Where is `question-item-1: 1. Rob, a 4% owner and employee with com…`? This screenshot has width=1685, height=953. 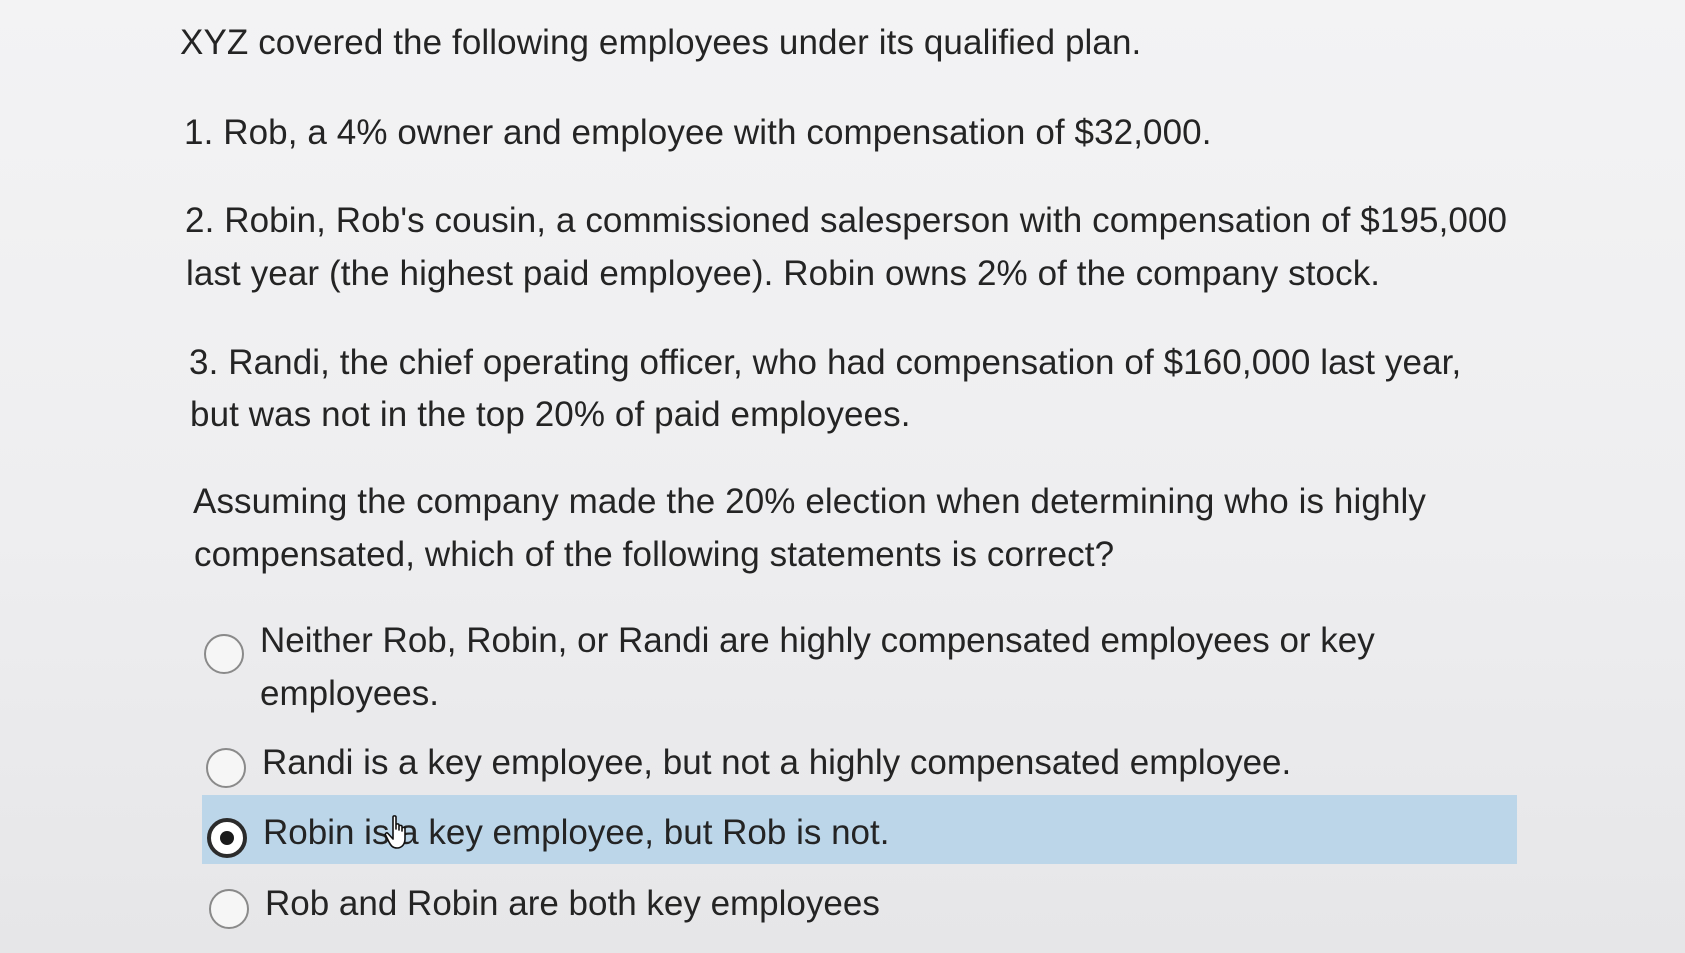 question-item-1: 1. Rob, a 4% owner and employee with com… is located at coordinates (698, 132).